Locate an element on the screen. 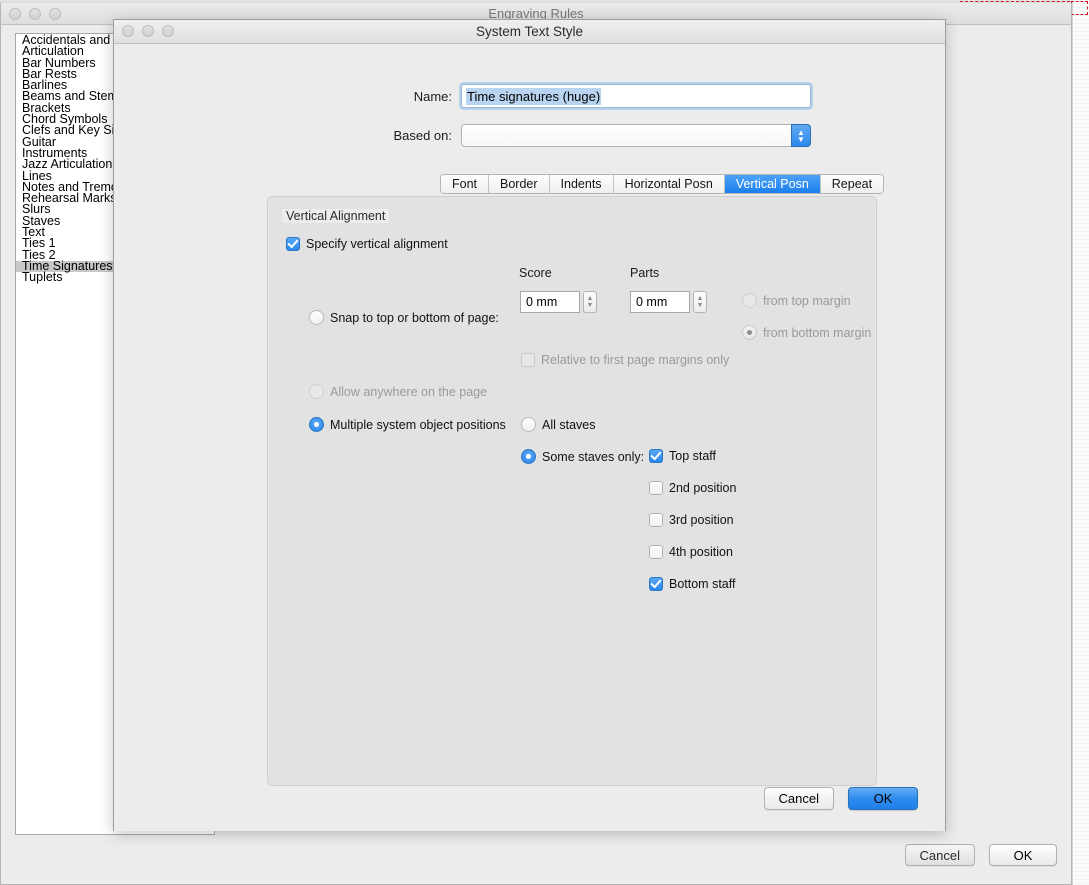 This screenshot has width=1089, height=885. engraving-rules-cancel-button: Cancel is located at coordinates (939, 855).